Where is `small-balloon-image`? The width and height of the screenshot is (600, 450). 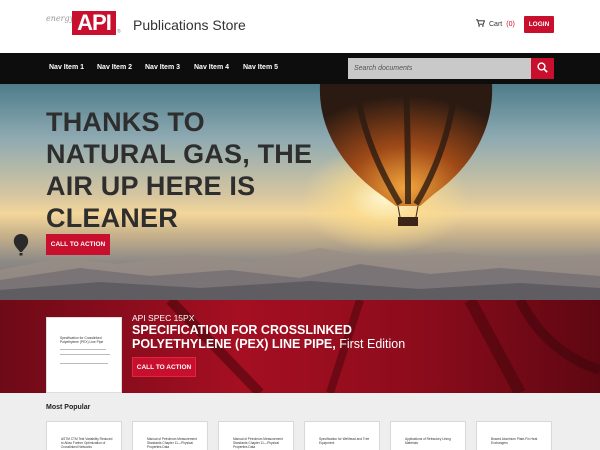 small-balloon-image is located at coordinates (21, 245).